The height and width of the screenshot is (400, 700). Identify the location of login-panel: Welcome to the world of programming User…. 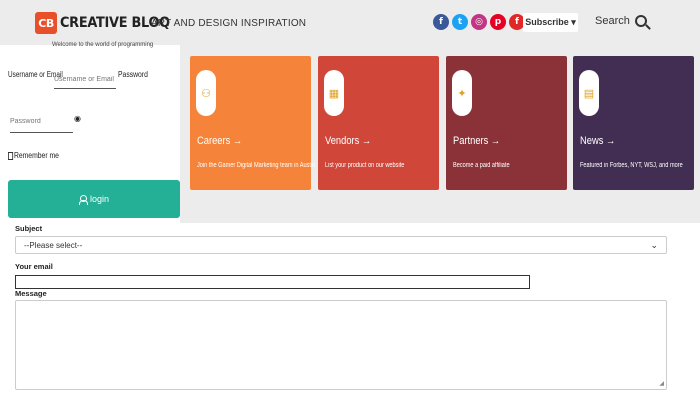
(90, 132).